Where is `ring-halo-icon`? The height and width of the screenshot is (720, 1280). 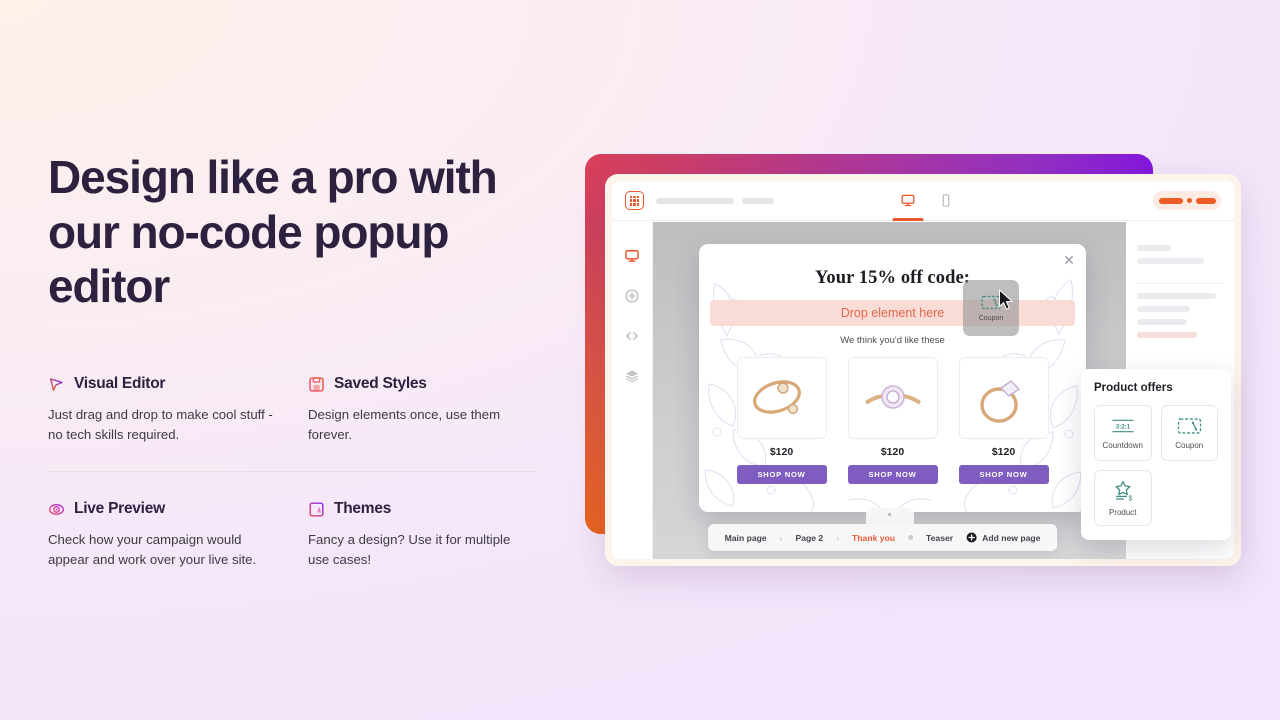 ring-halo-icon is located at coordinates (892, 397).